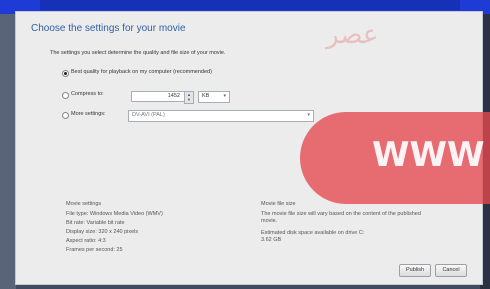  Describe the element at coordinates (221, 116) in the screenshot. I see `more-settings-select: DV-AVI (PAL) ▾` at that location.